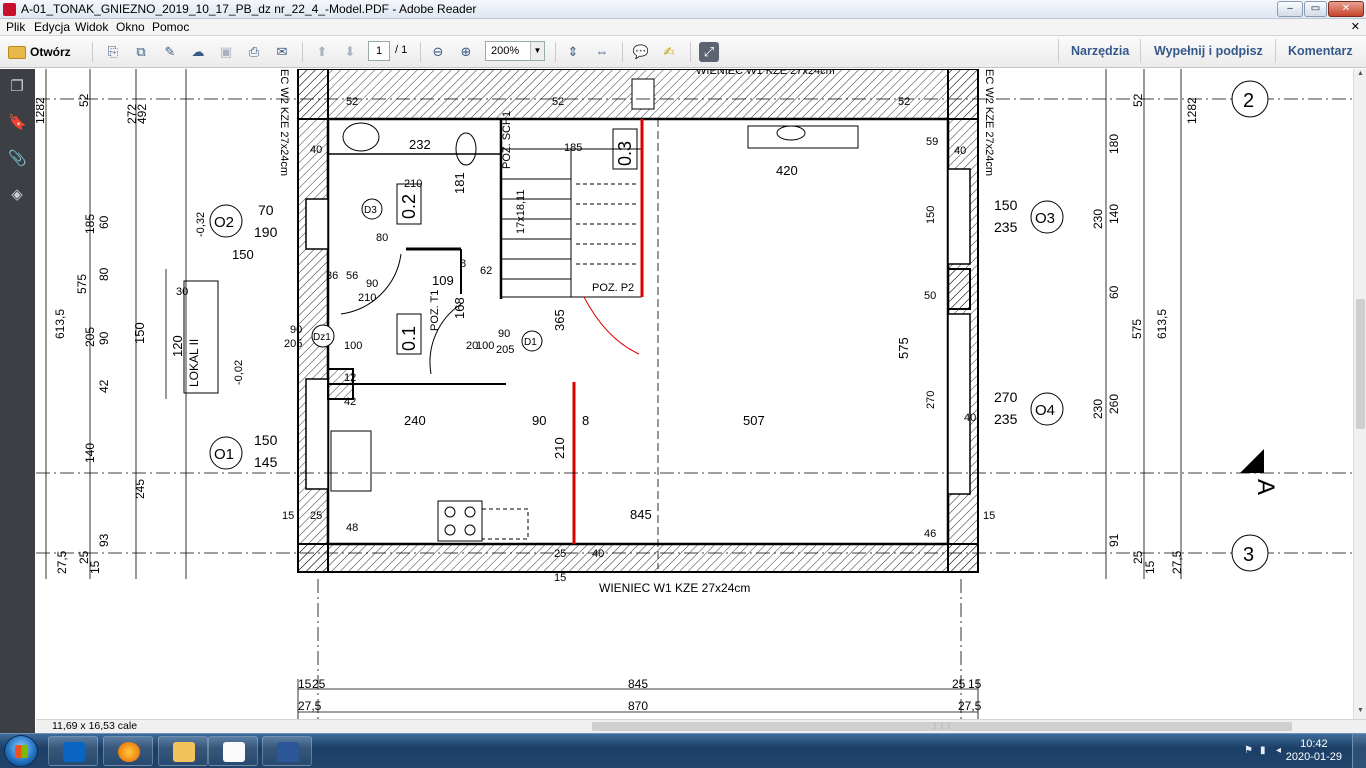  I want to click on start-button, so click(21, 751).